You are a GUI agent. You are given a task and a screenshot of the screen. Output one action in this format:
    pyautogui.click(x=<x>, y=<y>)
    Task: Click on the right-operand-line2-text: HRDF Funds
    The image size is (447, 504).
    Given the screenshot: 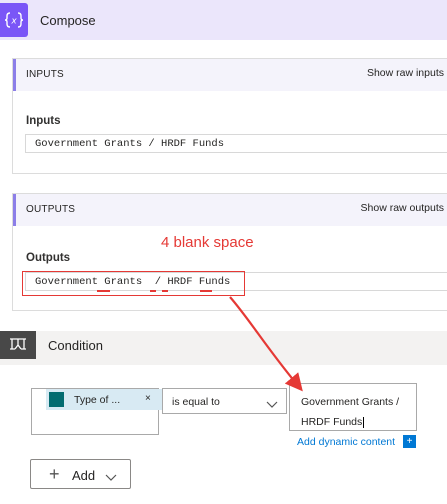 What is the action you would take?
    pyautogui.click(x=332, y=422)
    